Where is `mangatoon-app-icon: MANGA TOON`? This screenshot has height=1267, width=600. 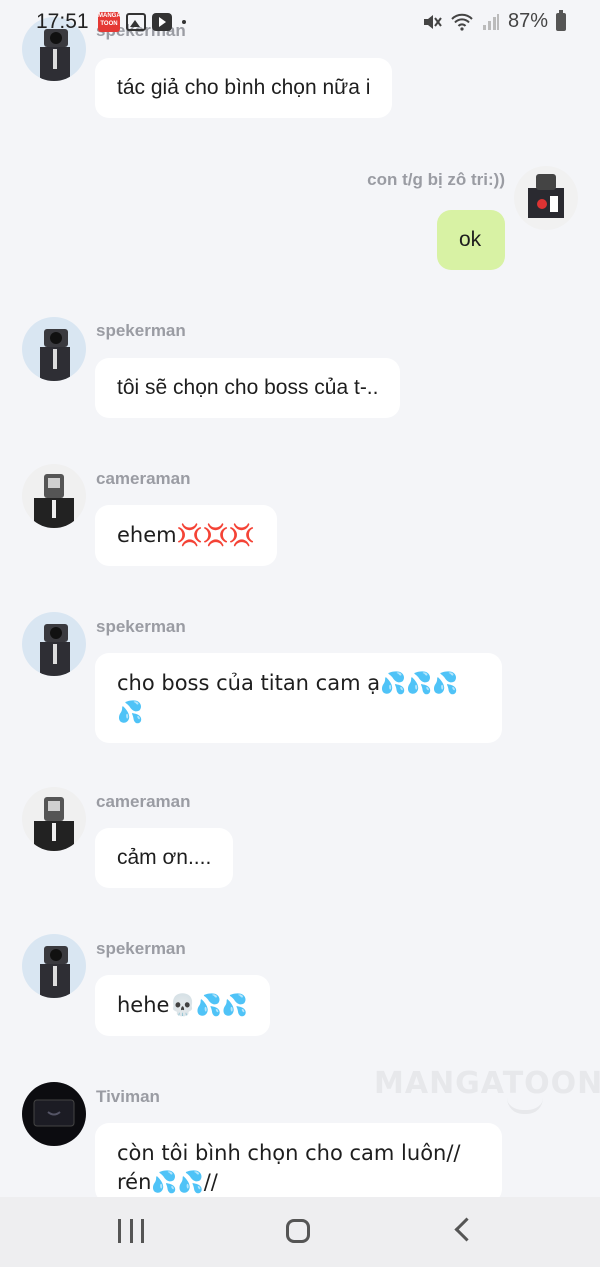
mangatoon-app-icon: MANGA TOON is located at coordinates (109, 22).